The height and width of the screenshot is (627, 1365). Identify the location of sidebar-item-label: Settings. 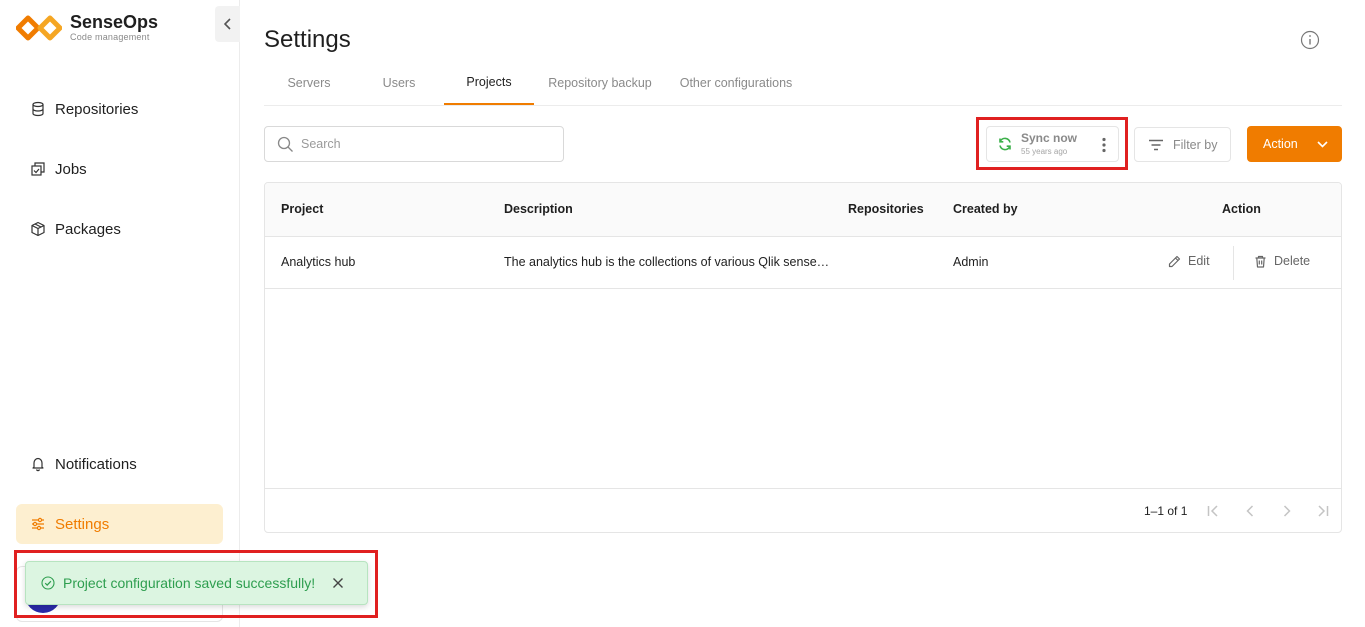
(82, 524).